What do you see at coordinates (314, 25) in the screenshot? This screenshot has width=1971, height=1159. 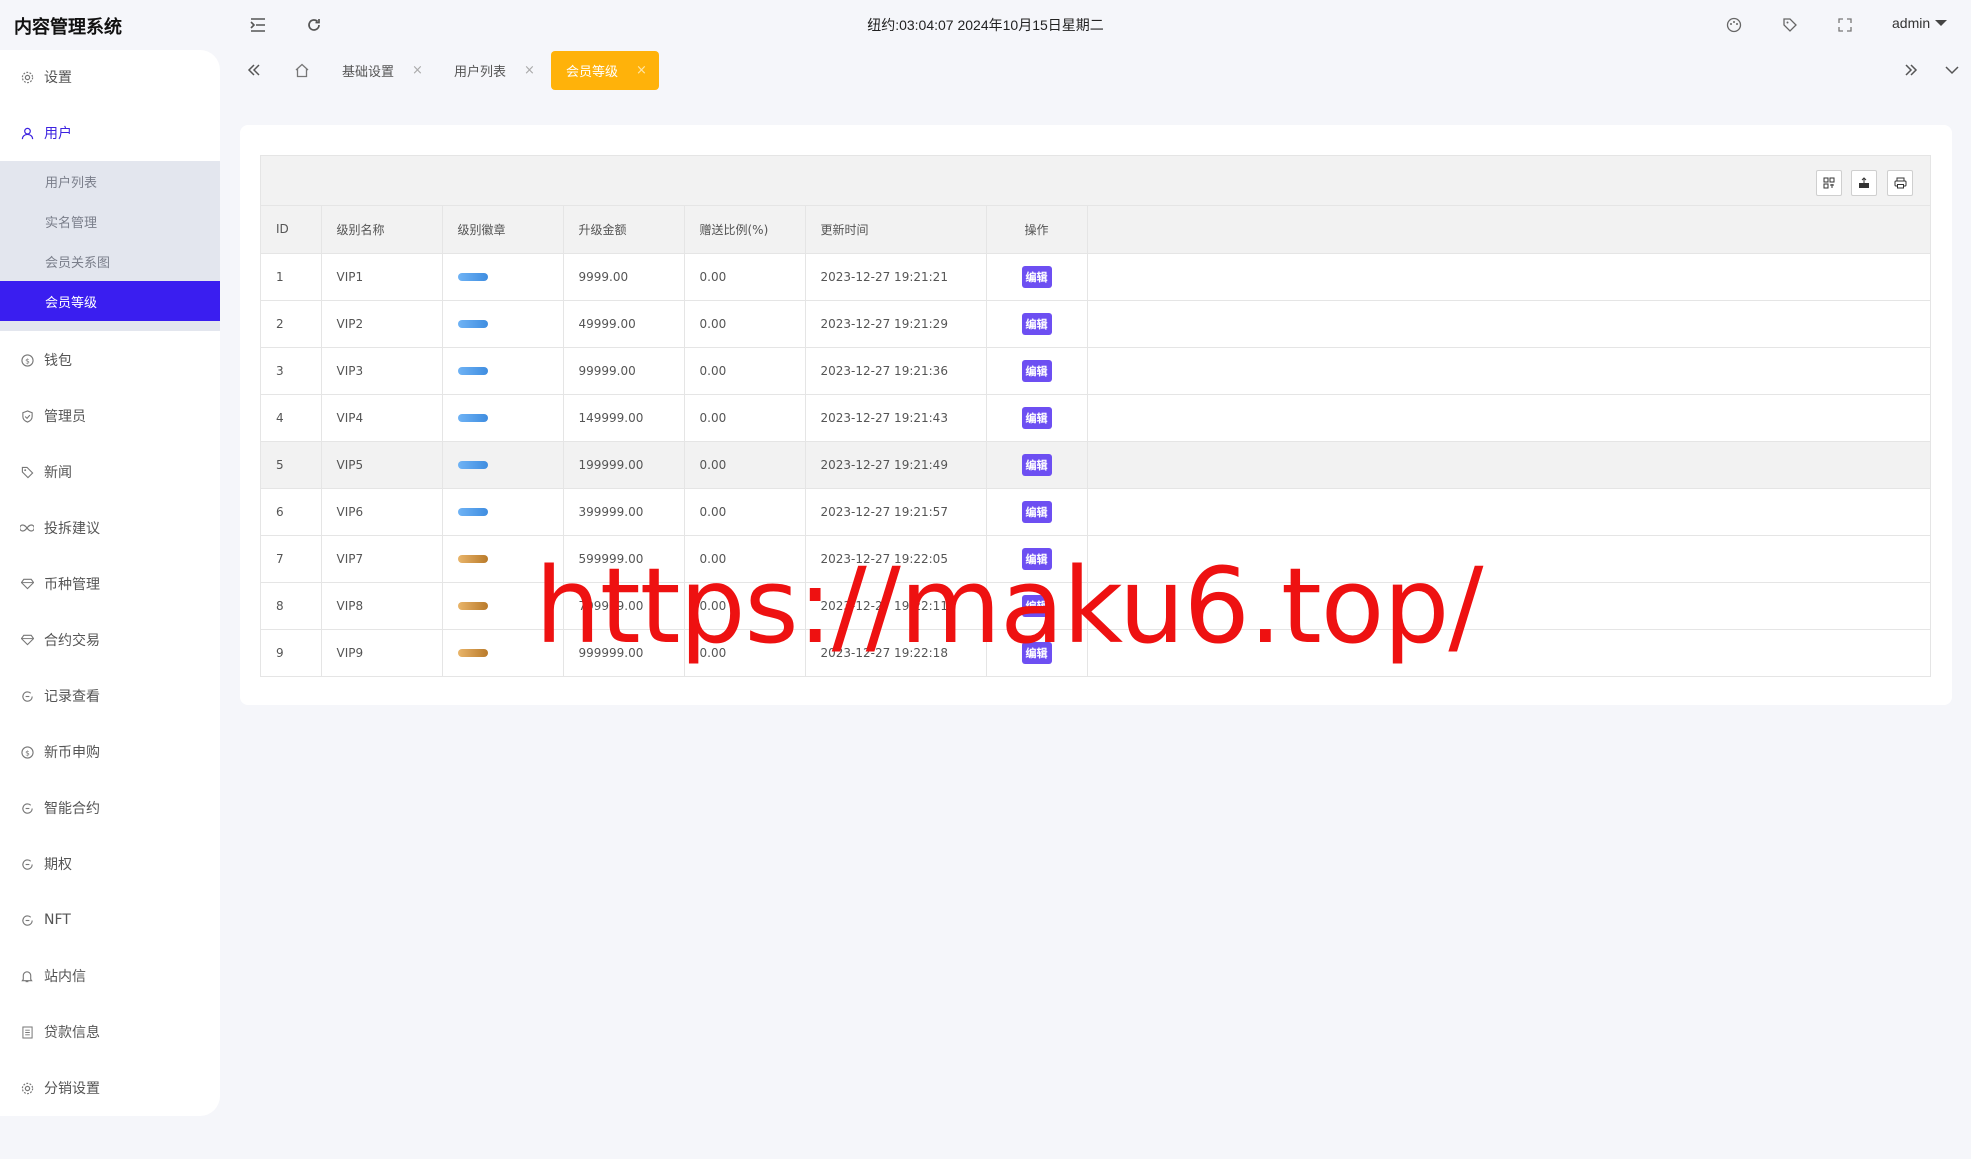 I see `refresh-icon` at bounding box center [314, 25].